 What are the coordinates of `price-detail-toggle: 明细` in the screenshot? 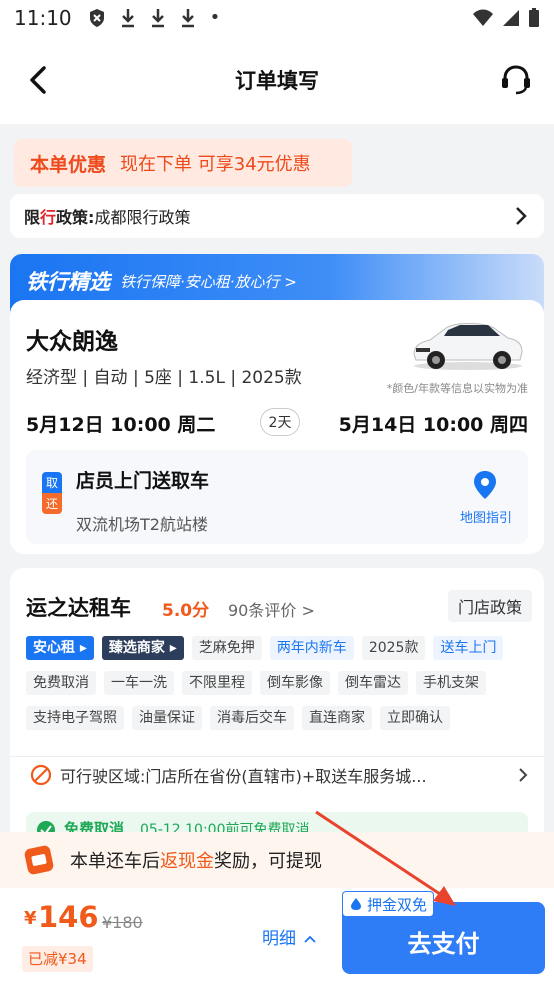 It's located at (289, 936).